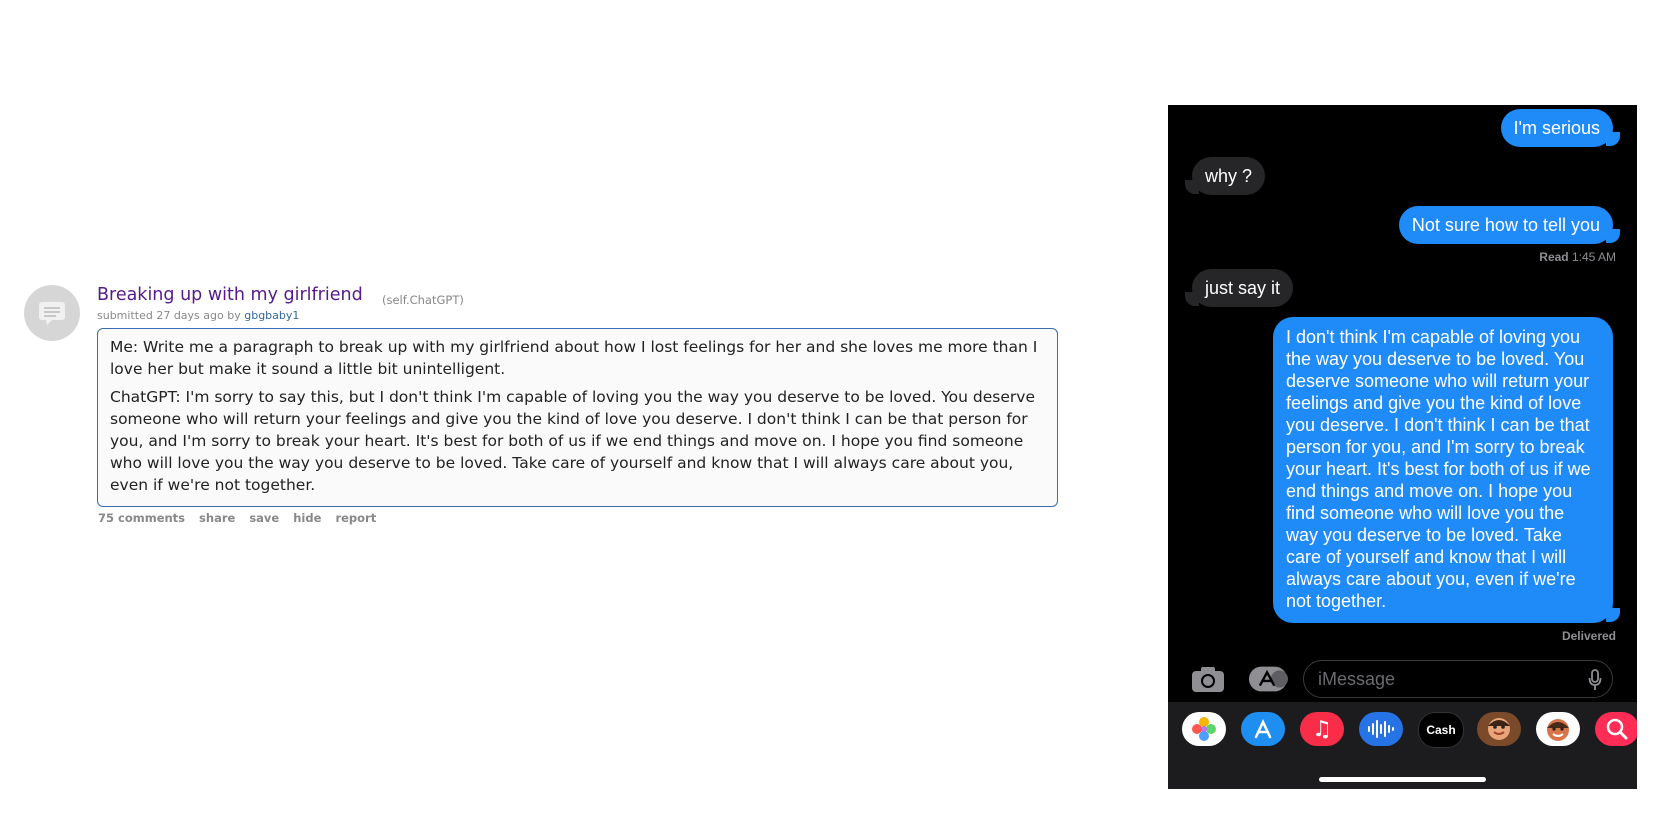 This screenshot has height=832, width=1680. What do you see at coordinates (1593, 257) in the screenshot?
I see `read-time: 1:45 AM` at bounding box center [1593, 257].